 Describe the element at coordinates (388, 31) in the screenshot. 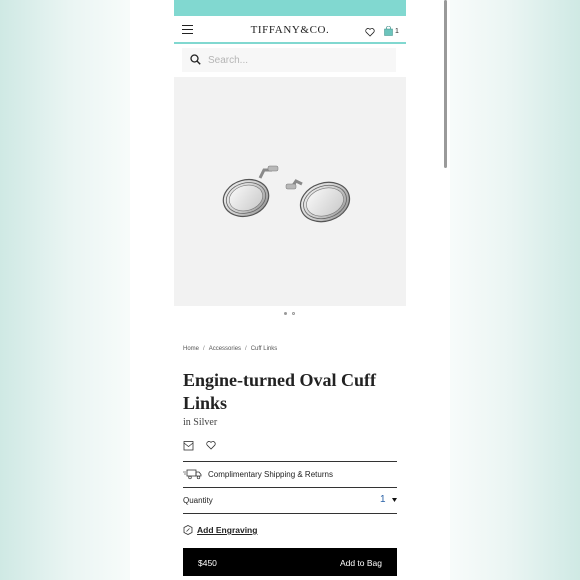

I see `bag-icon` at that location.